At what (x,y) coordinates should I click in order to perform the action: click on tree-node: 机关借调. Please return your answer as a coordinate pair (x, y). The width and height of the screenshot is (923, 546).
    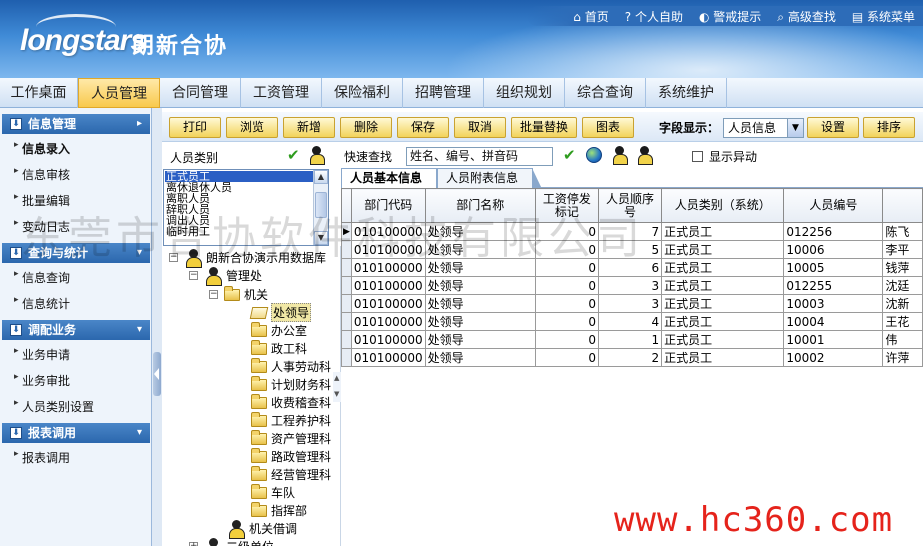
    Looking at the image, I should click on (262, 529).